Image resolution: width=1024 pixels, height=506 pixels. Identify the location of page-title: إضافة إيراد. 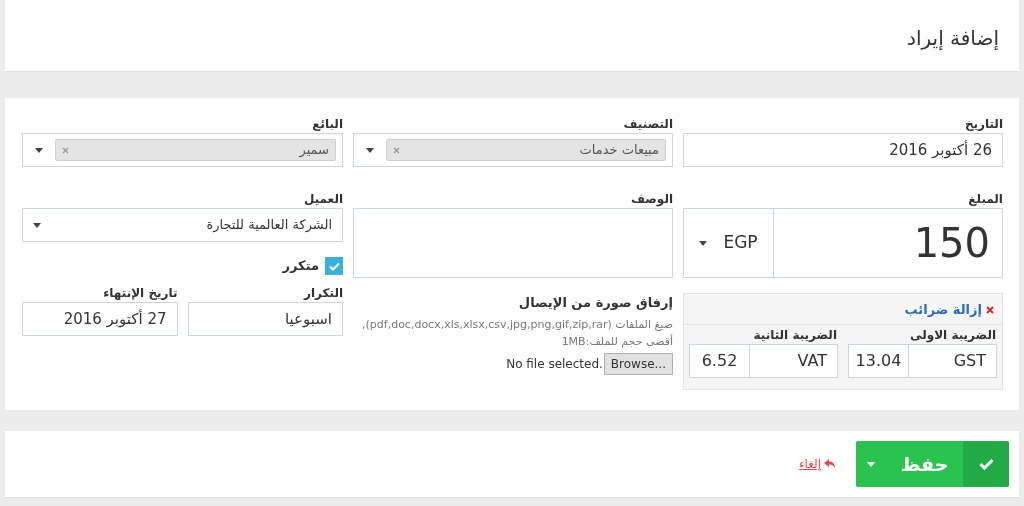
(953, 38).